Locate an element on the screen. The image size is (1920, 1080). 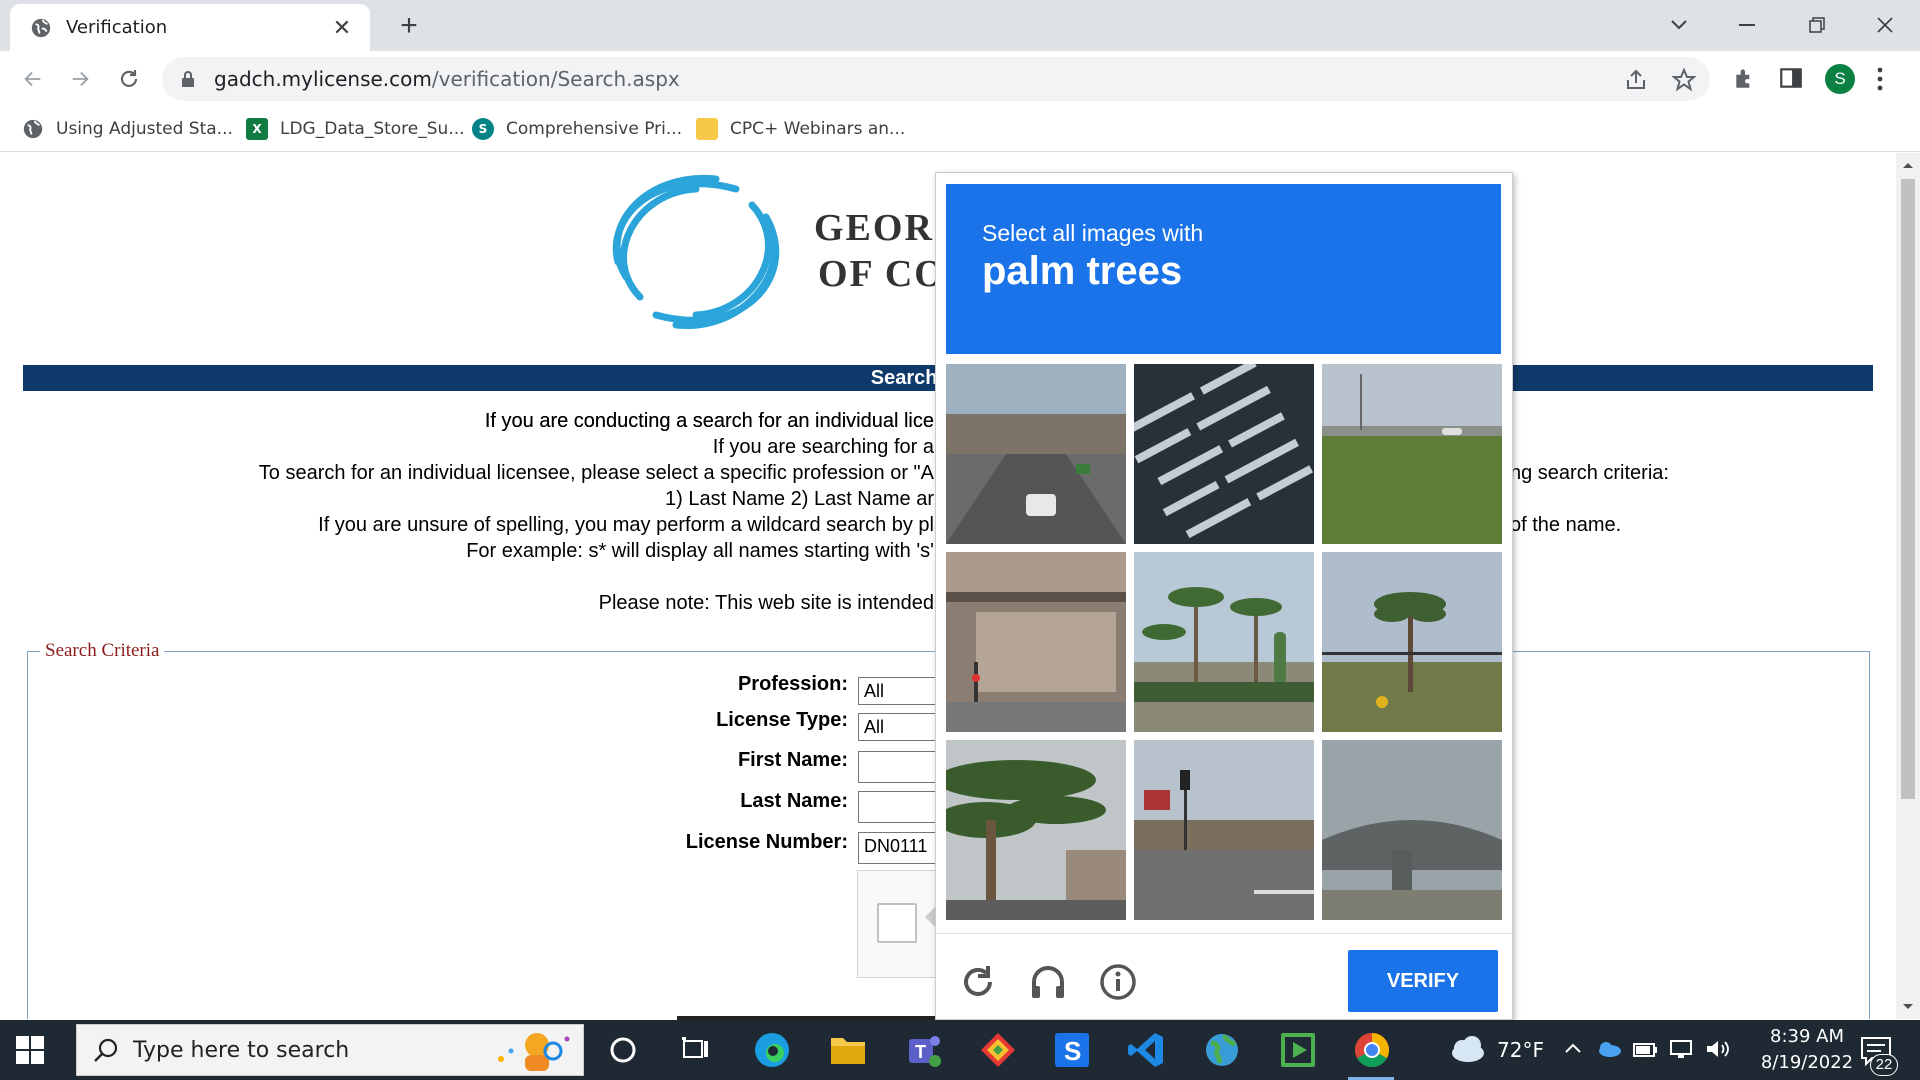
street-intersection-tile is located at coordinates (1224, 830).